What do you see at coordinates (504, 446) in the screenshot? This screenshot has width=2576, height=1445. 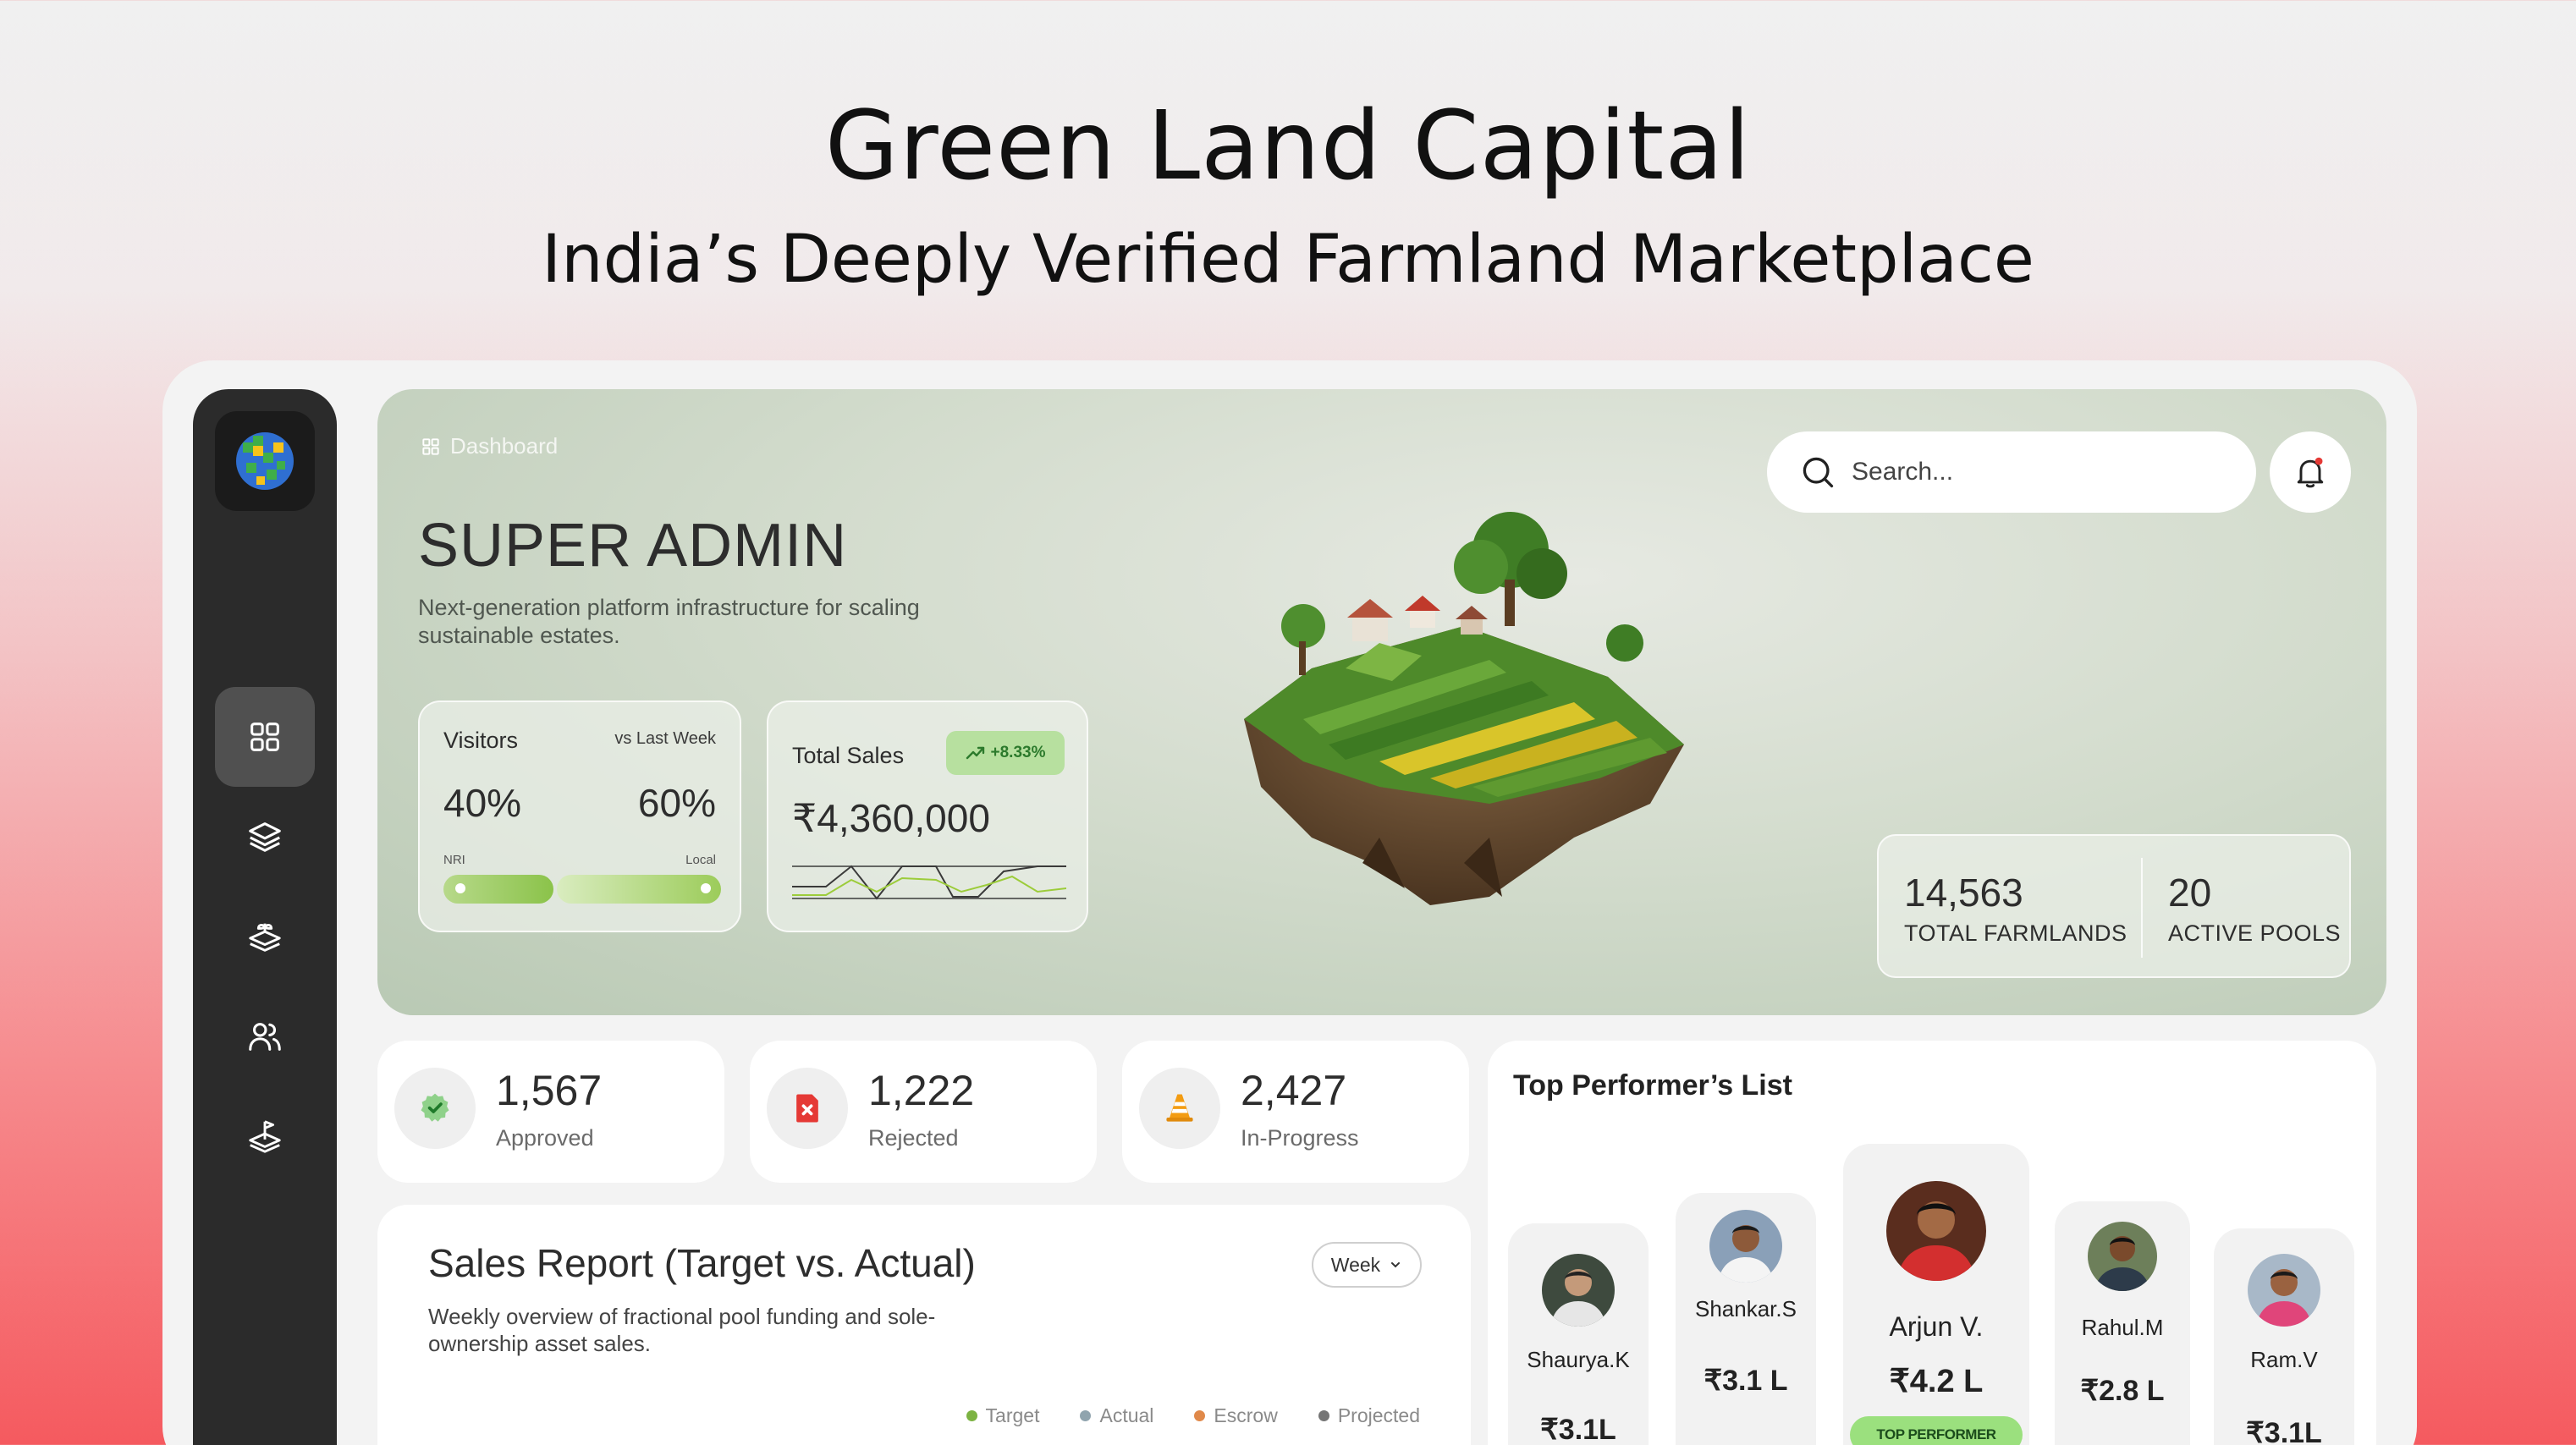 I see `breadcrumb-label: Dashboard` at bounding box center [504, 446].